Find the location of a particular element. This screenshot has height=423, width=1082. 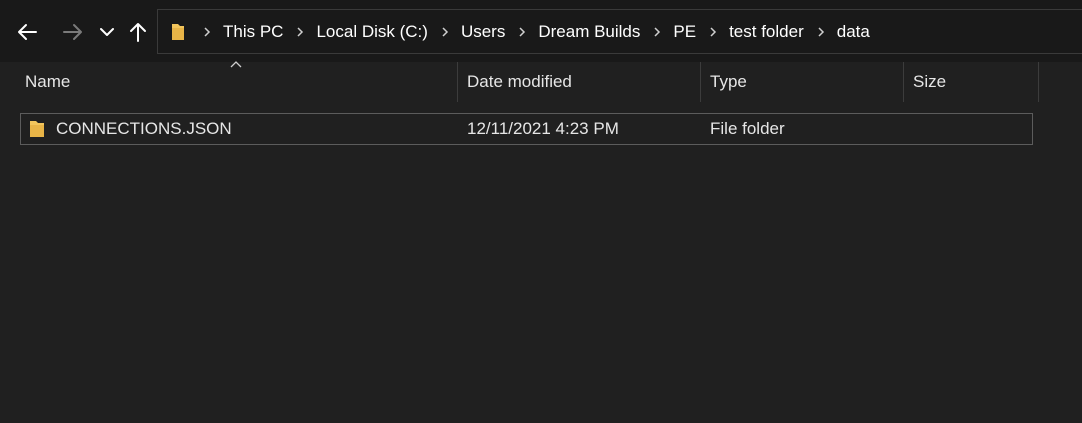

breadcrumb-item: test folder is located at coordinates (758, 32).